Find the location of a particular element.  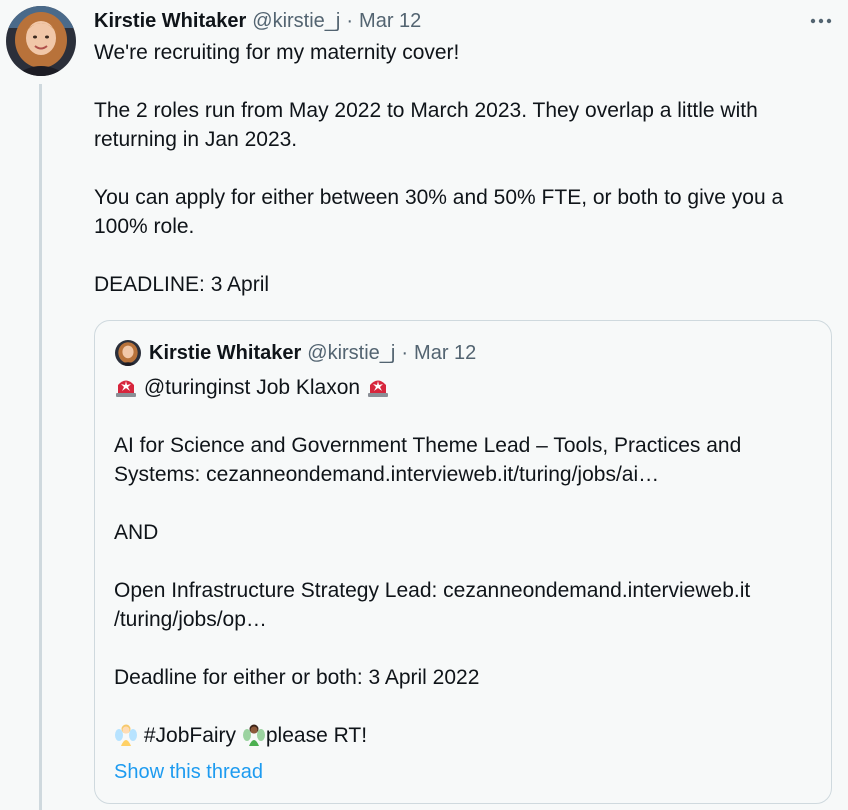

tweet-date: Mar 12 is located at coordinates (390, 21).